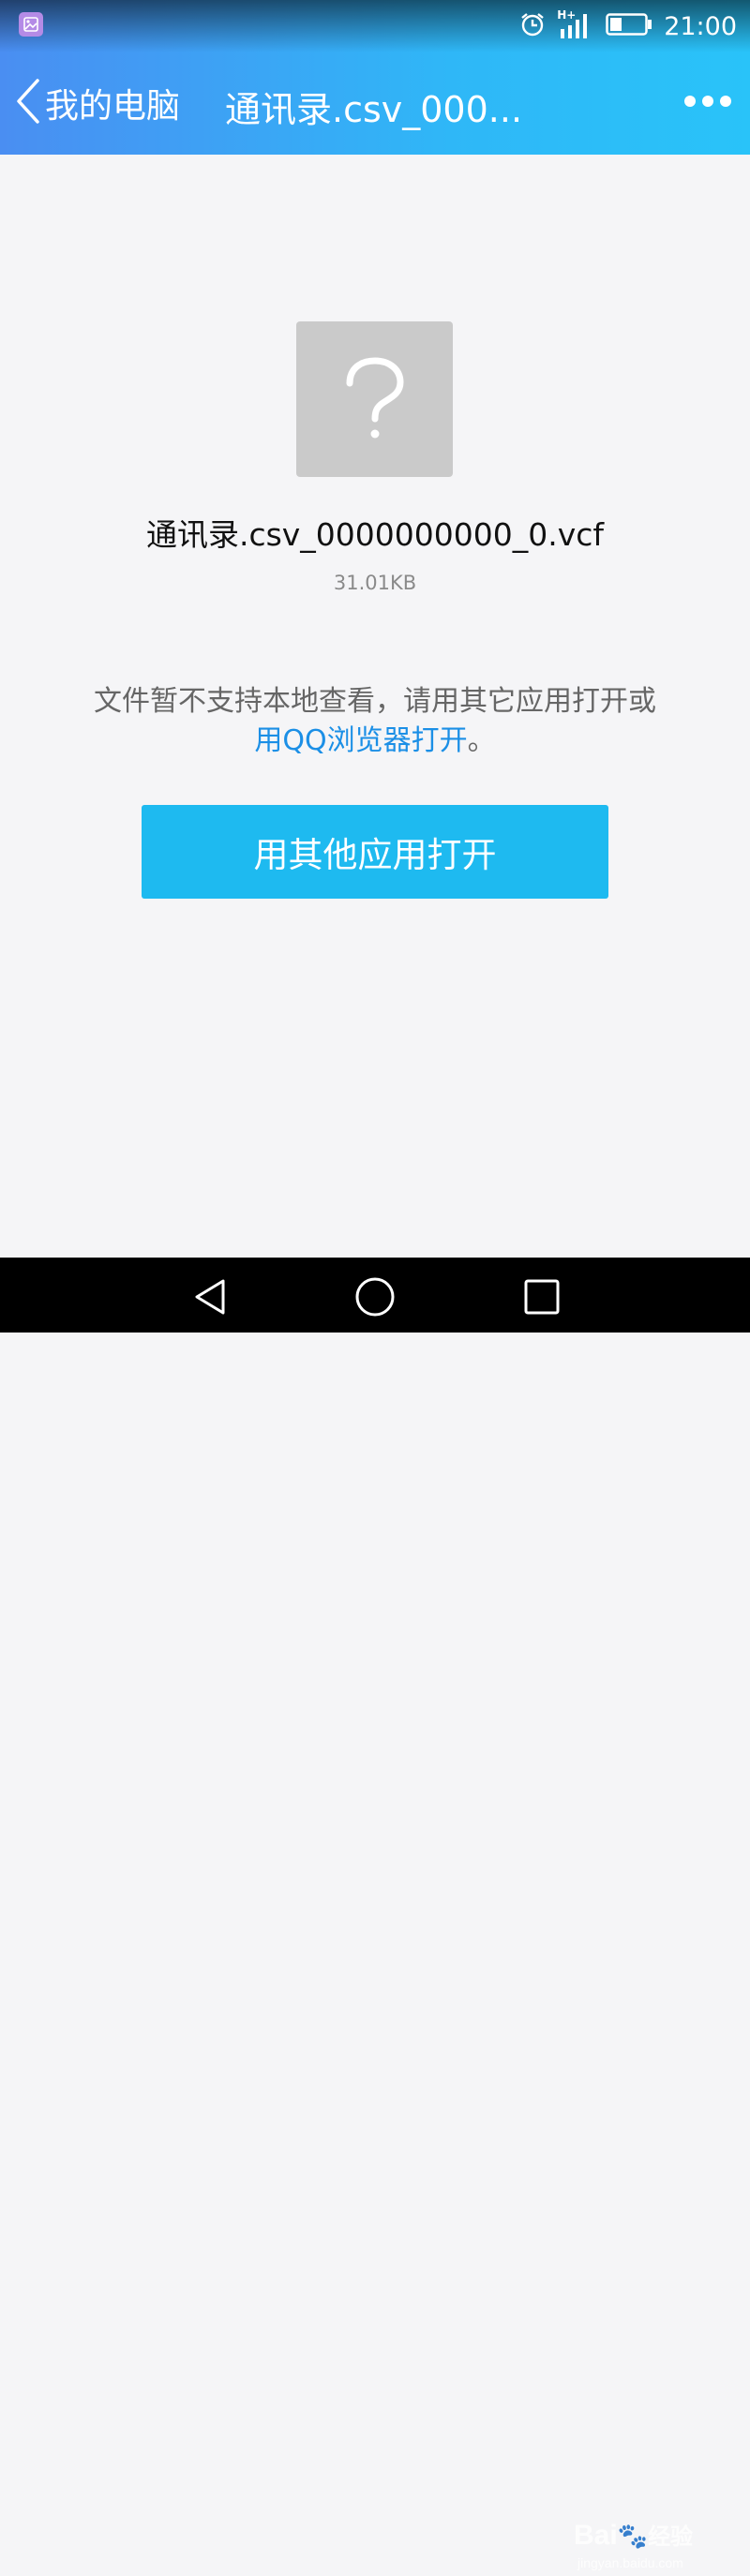 Image resolution: width=750 pixels, height=2576 pixels. What do you see at coordinates (113, 106) in the screenshot?
I see `back-label: 我的电脑` at bounding box center [113, 106].